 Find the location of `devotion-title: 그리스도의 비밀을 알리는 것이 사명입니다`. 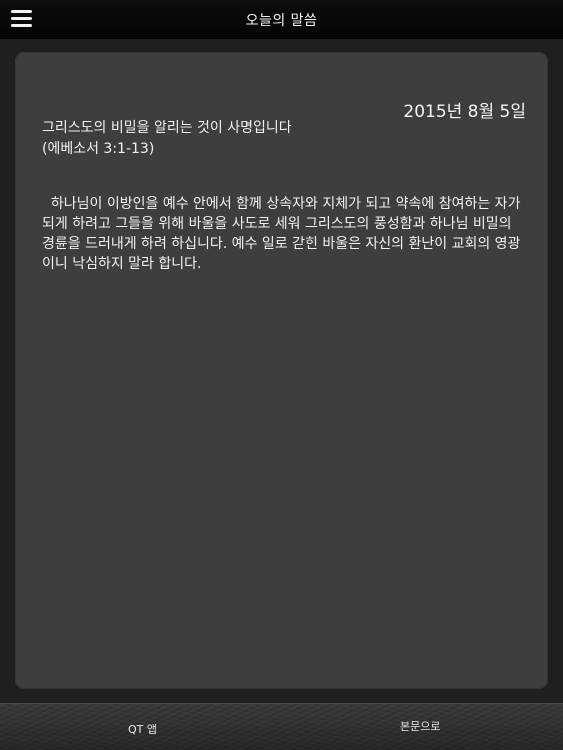

devotion-title: 그리스도의 비밀을 알리는 것이 사명입니다 is located at coordinates (167, 128).